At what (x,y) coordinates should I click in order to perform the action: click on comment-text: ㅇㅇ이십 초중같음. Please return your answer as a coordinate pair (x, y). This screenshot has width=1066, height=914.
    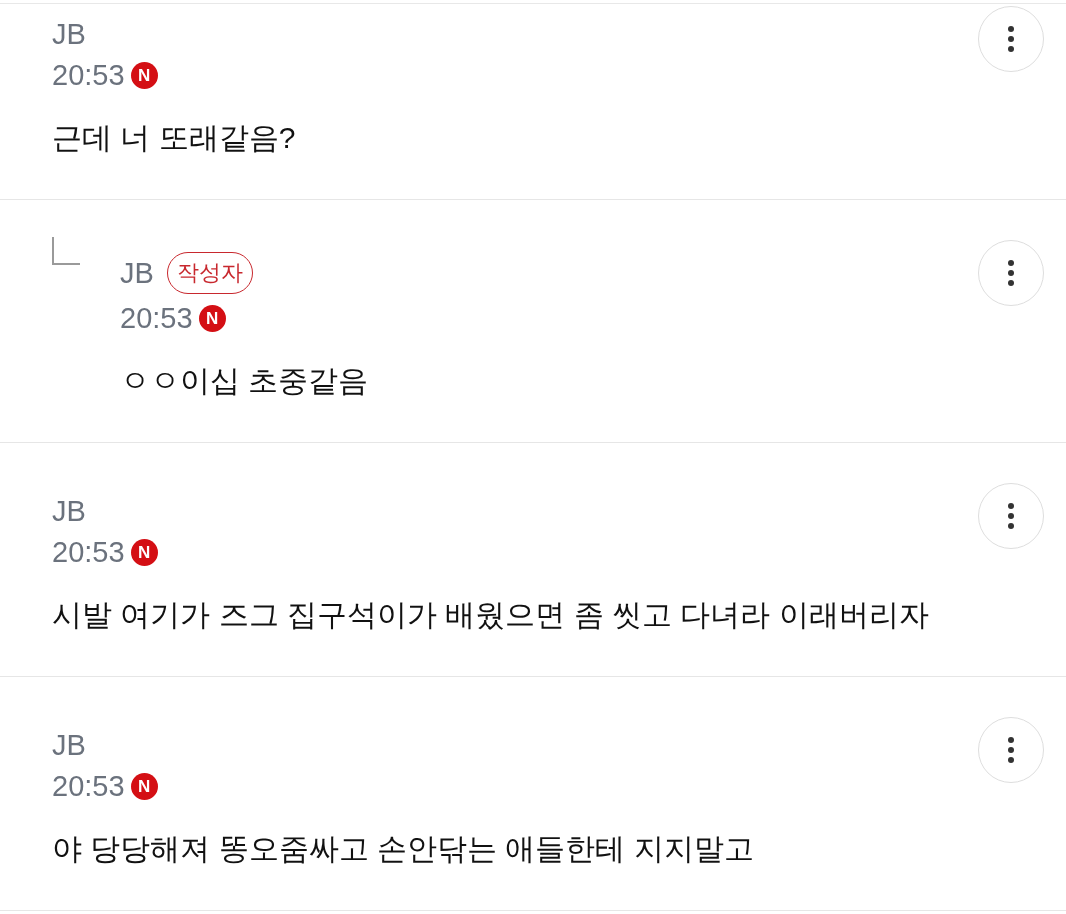
    Looking at the image, I should click on (245, 381).